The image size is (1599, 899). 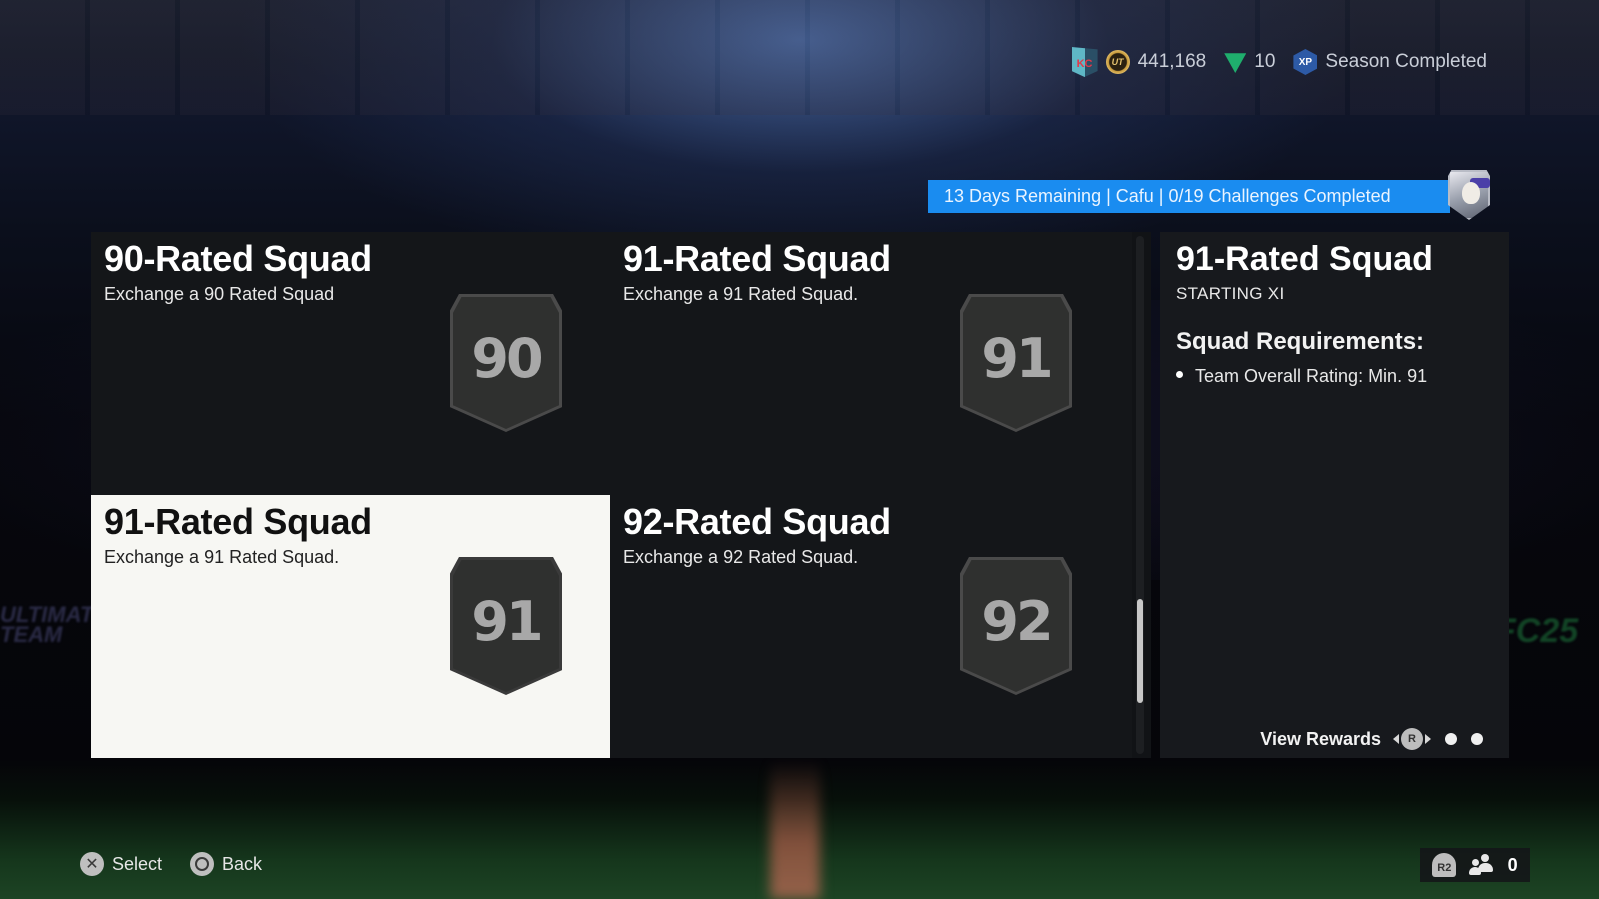 I want to click on view-rewards-button: View Rewards R, so click(x=1371, y=739).